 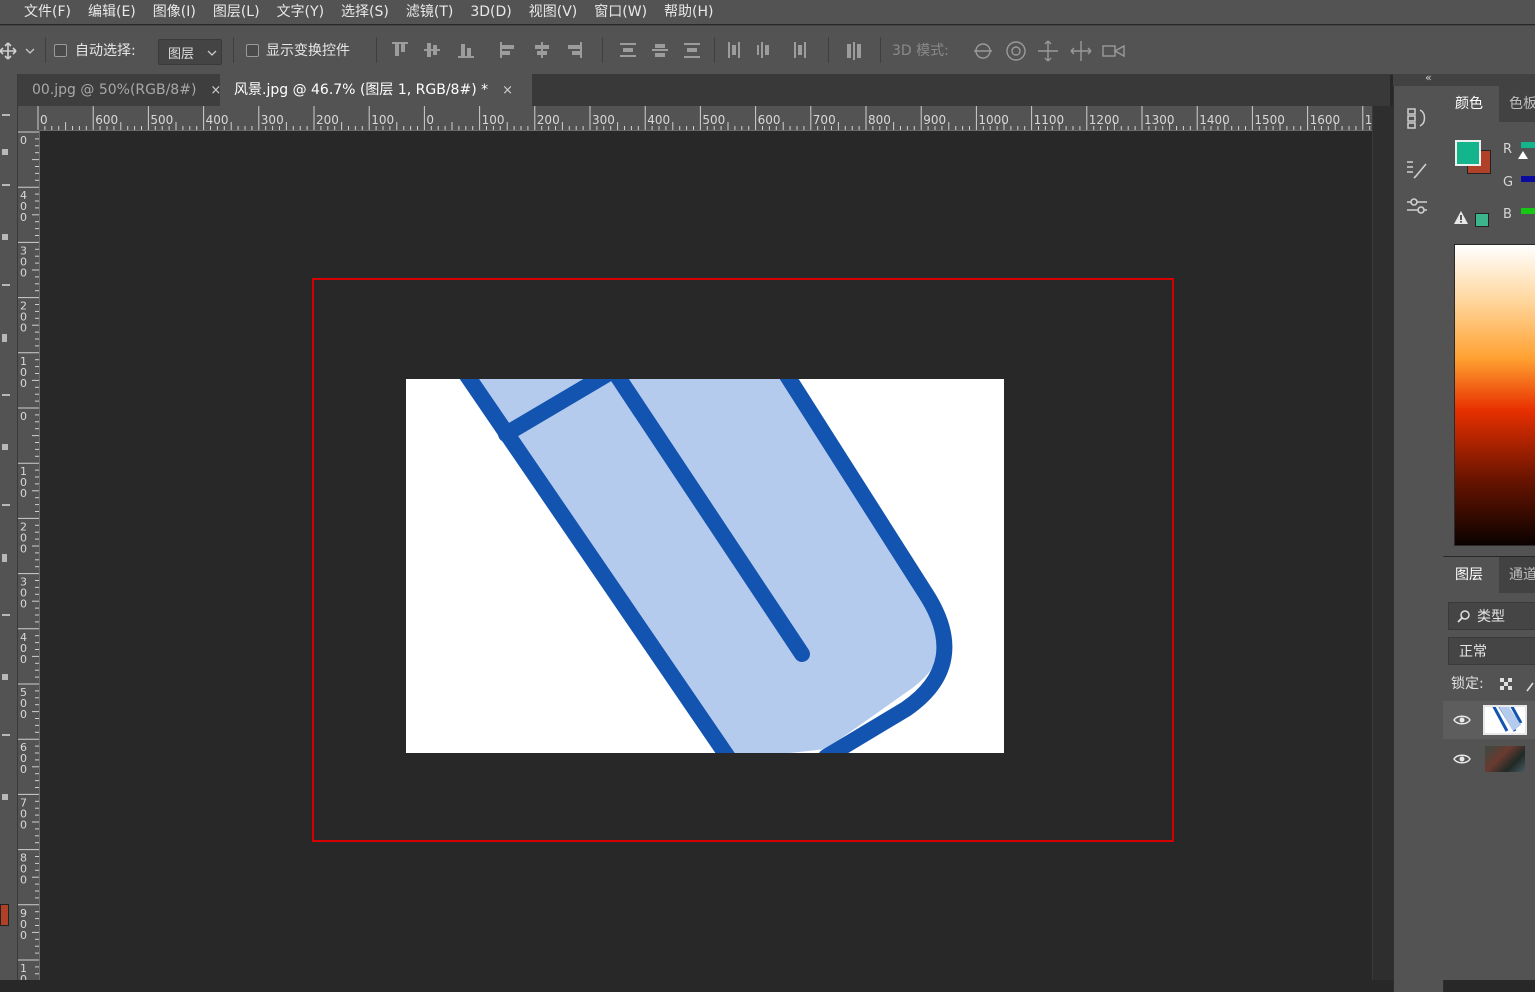 What do you see at coordinates (105, 51) in the screenshot?
I see `auto-select-label: 自动选择:` at bounding box center [105, 51].